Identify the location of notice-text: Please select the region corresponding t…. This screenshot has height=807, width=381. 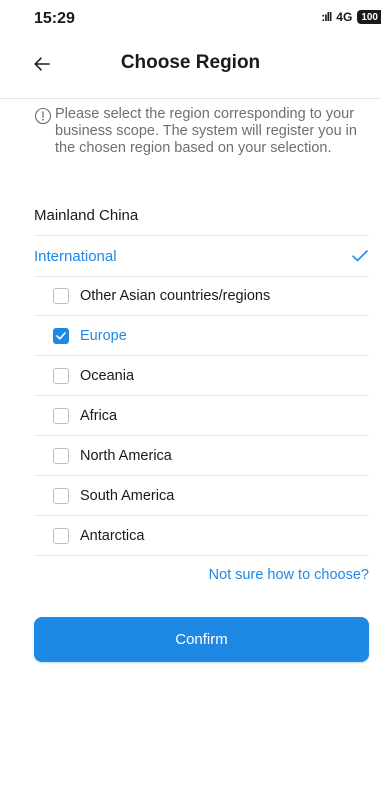
(206, 131).